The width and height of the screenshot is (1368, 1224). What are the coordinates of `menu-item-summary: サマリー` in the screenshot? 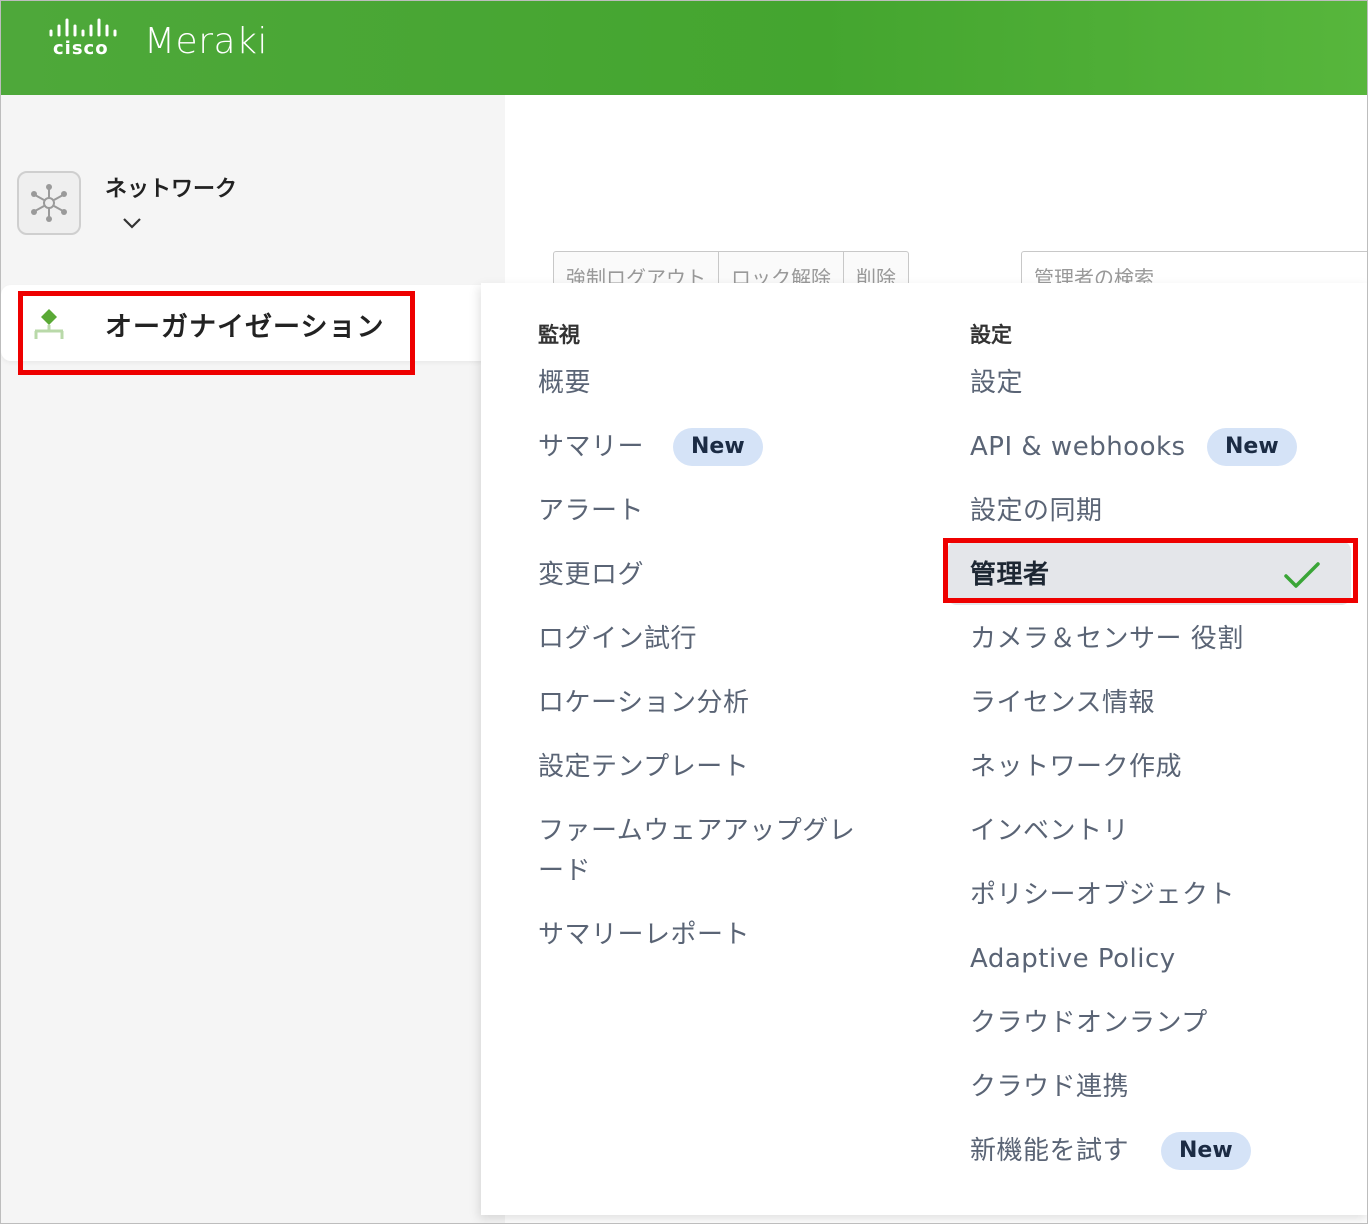 It's located at (591, 447).